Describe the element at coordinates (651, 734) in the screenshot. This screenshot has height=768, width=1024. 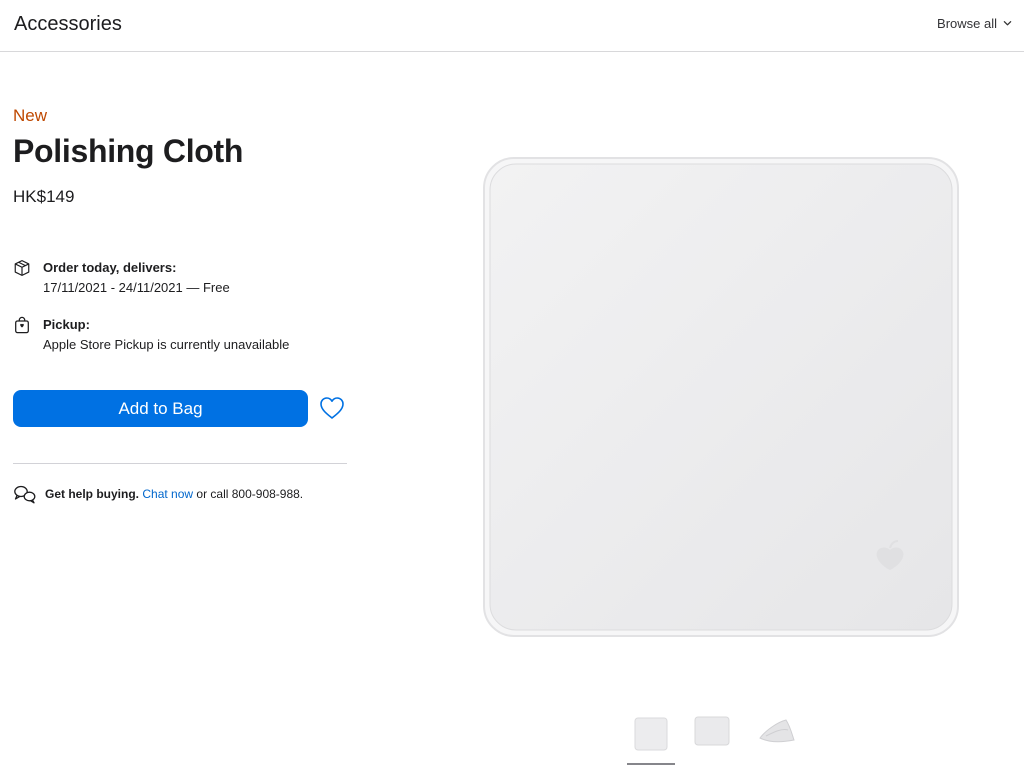
I see `thumbnail-cloth-front` at that location.